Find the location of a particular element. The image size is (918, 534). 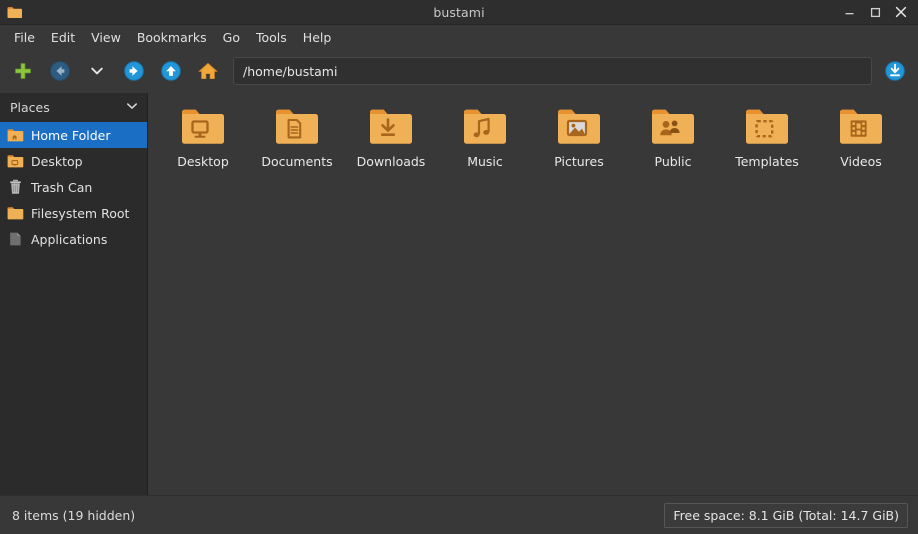

sidebar-item-filesystem-root: Filesystem Root is located at coordinates (73, 213).